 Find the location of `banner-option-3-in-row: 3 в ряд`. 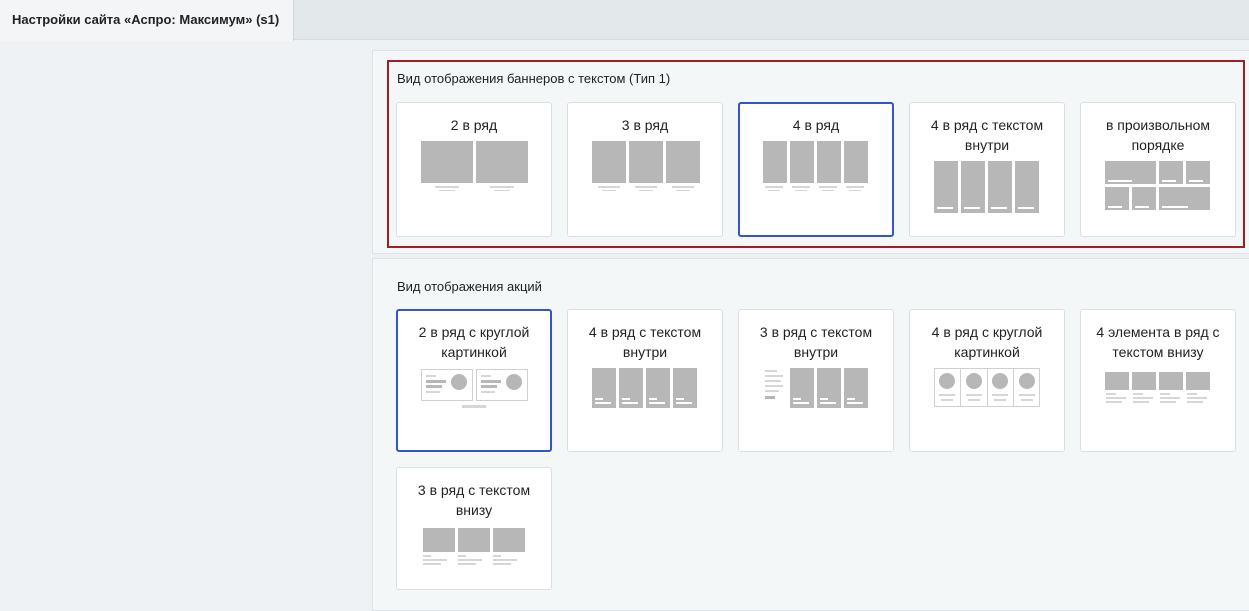

banner-option-3-in-row: 3 в ряд is located at coordinates (645, 169).